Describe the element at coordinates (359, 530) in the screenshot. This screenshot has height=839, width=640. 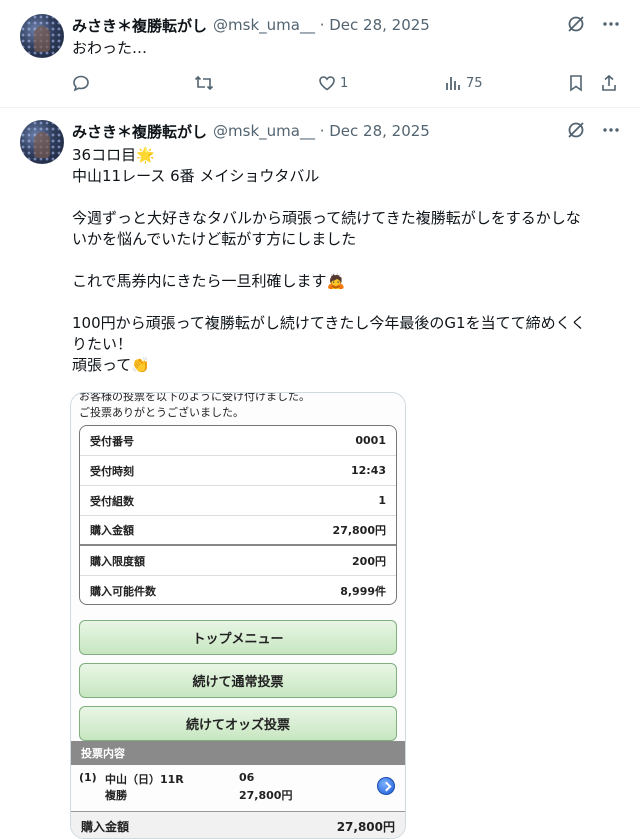
I see `receipt-row-value: 27,800円` at that location.